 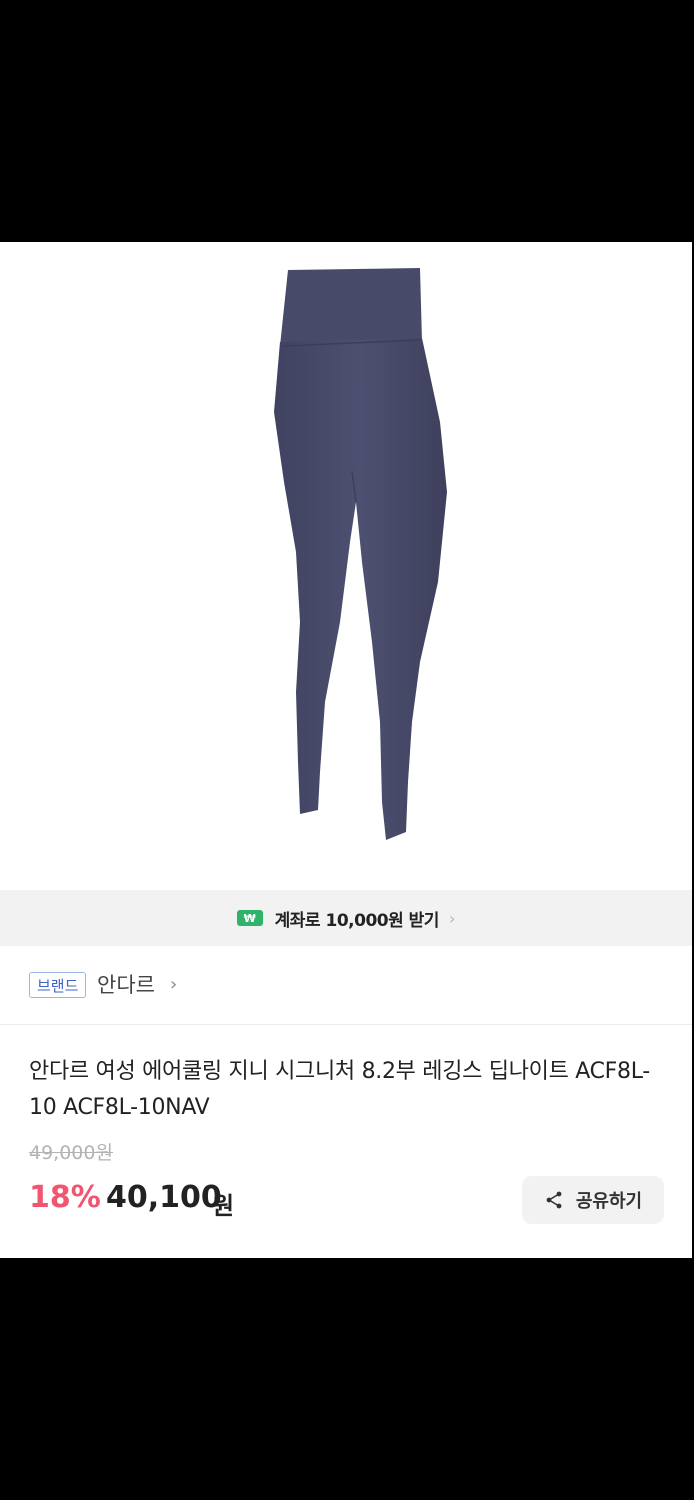 What do you see at coordinates (58, 985) in the screenshot?
I see `brand-tag: 브랜드` at bounding box center [58, 985].